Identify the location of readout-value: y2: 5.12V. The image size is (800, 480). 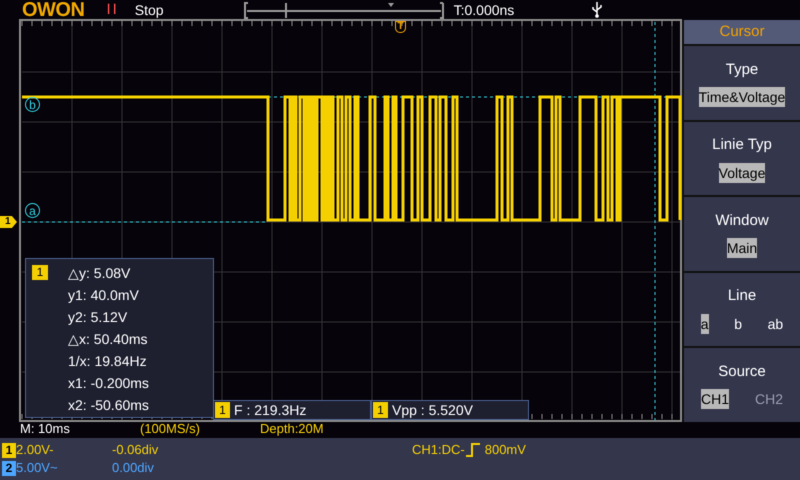
(98, 317).